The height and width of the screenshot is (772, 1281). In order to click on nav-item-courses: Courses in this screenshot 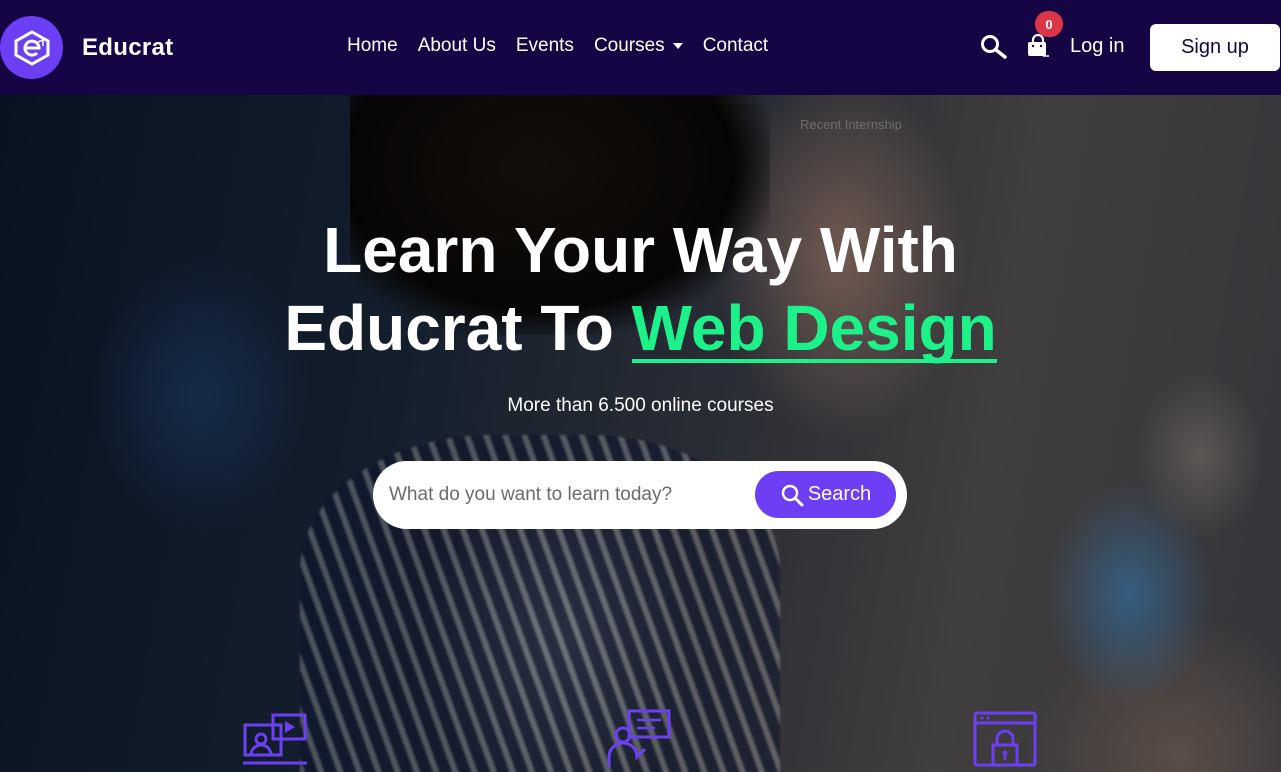, I will do `click(638, 46)`.